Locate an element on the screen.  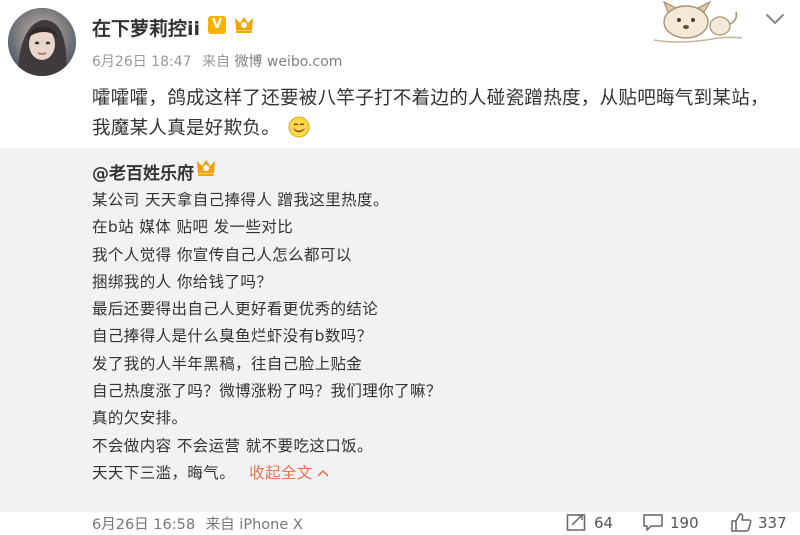
comment-count: 190 is located at coordinates (684, 523).